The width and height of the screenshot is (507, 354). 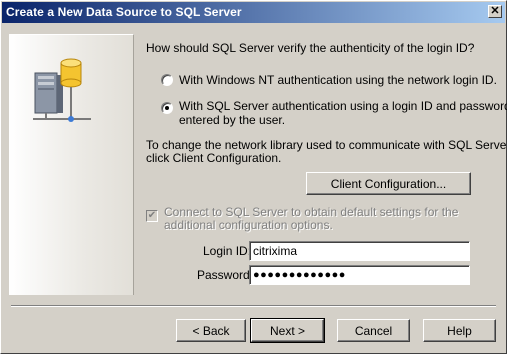 What do you see at coordinates (124, 12) in the screenshot?
I see `window-title: Create a New Data Source to SQL Server` at bounding box center [124, 12].